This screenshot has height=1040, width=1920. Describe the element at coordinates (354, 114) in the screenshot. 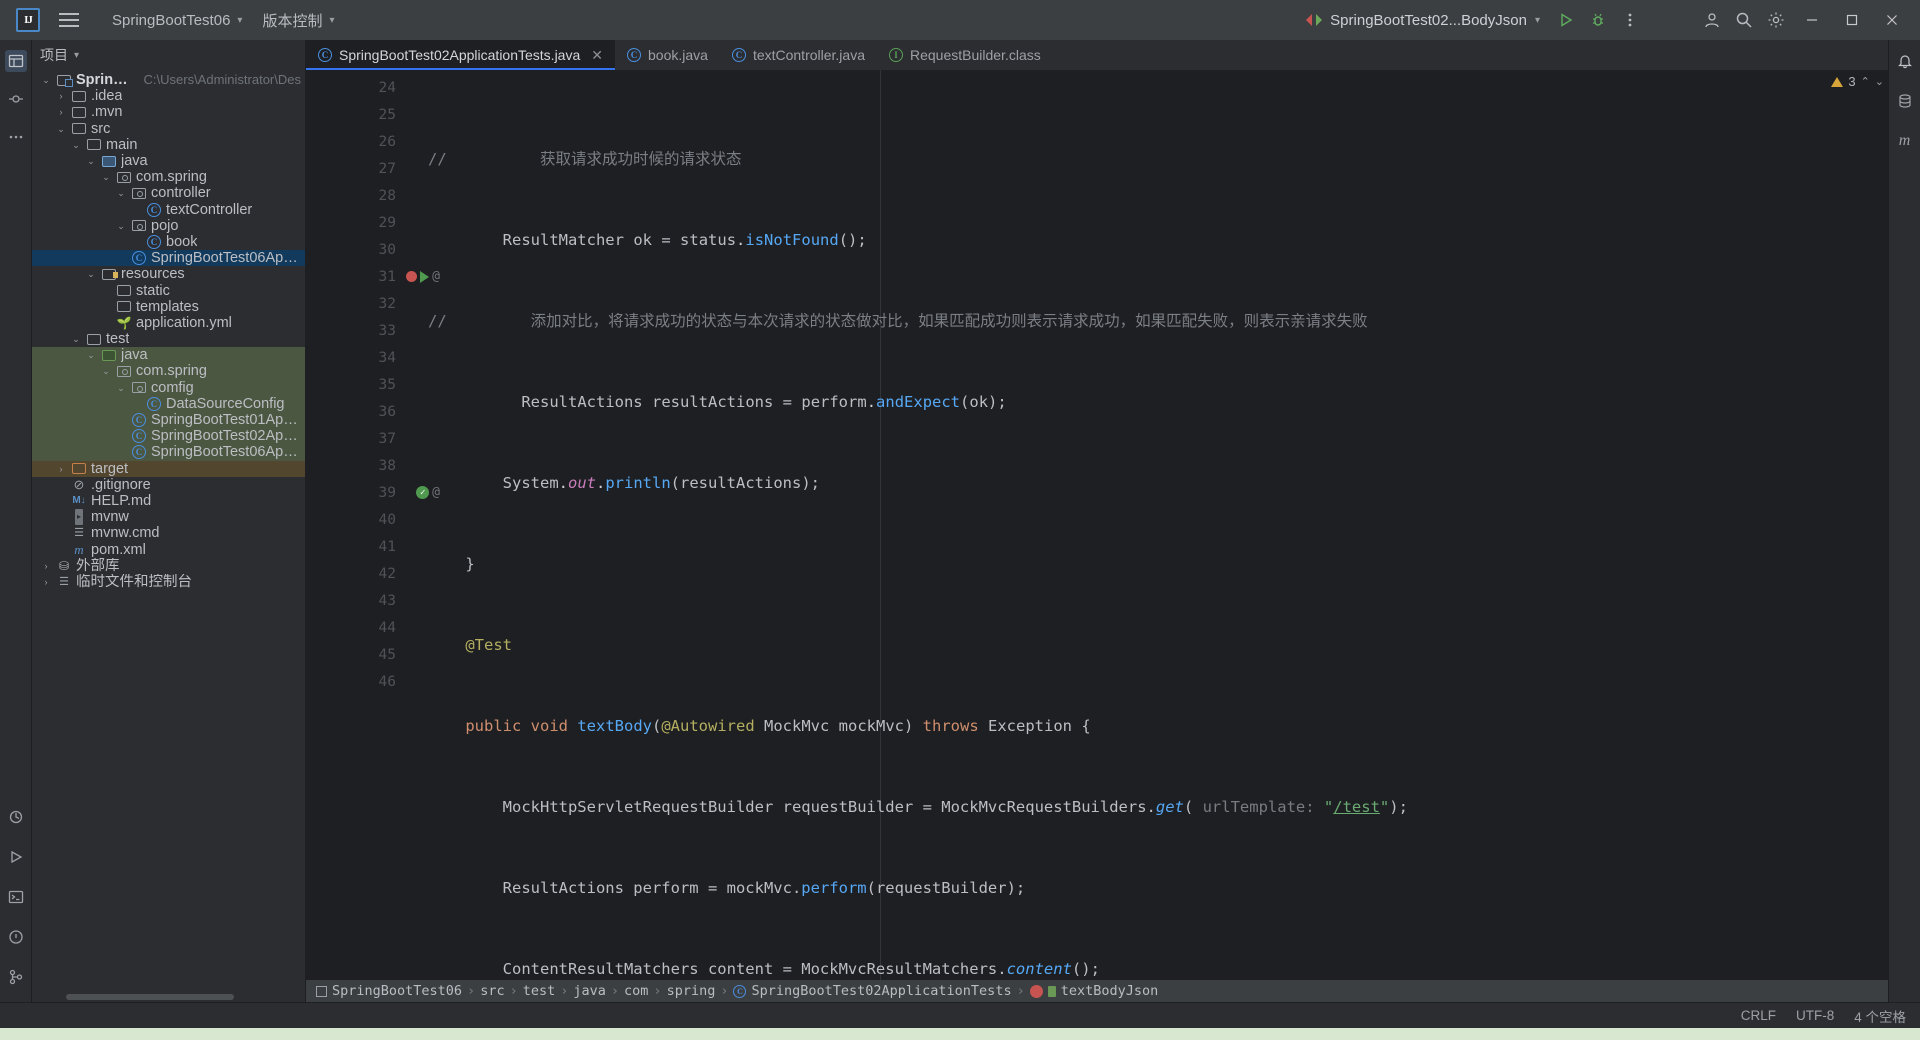

I see `gutter-line-25: 25` at that location.